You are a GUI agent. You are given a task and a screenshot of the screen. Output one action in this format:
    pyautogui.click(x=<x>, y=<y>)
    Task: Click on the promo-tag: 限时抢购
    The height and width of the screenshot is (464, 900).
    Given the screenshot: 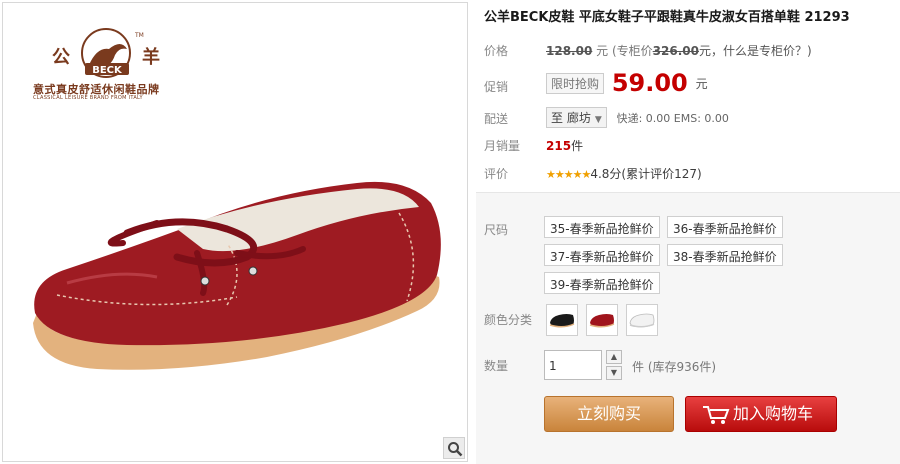 What is the action you would take?
    pyautogui.click(x=575, y=83)
    